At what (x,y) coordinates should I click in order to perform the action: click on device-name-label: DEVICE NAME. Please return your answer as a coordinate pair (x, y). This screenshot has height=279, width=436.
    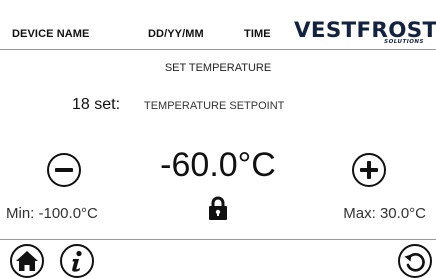
    Looking at the image, I should click on (51, 34).